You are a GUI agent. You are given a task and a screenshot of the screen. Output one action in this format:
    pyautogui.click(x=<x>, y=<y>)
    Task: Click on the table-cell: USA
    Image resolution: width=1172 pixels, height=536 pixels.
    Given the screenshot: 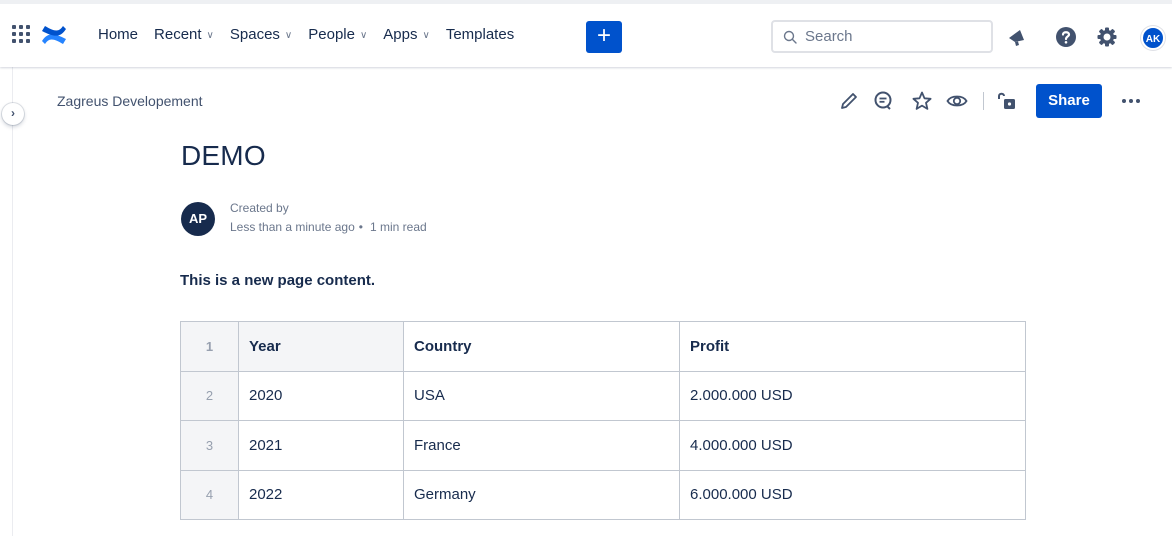 What is the action you would take?
    pyautogui.click(x=541, y=395)
    